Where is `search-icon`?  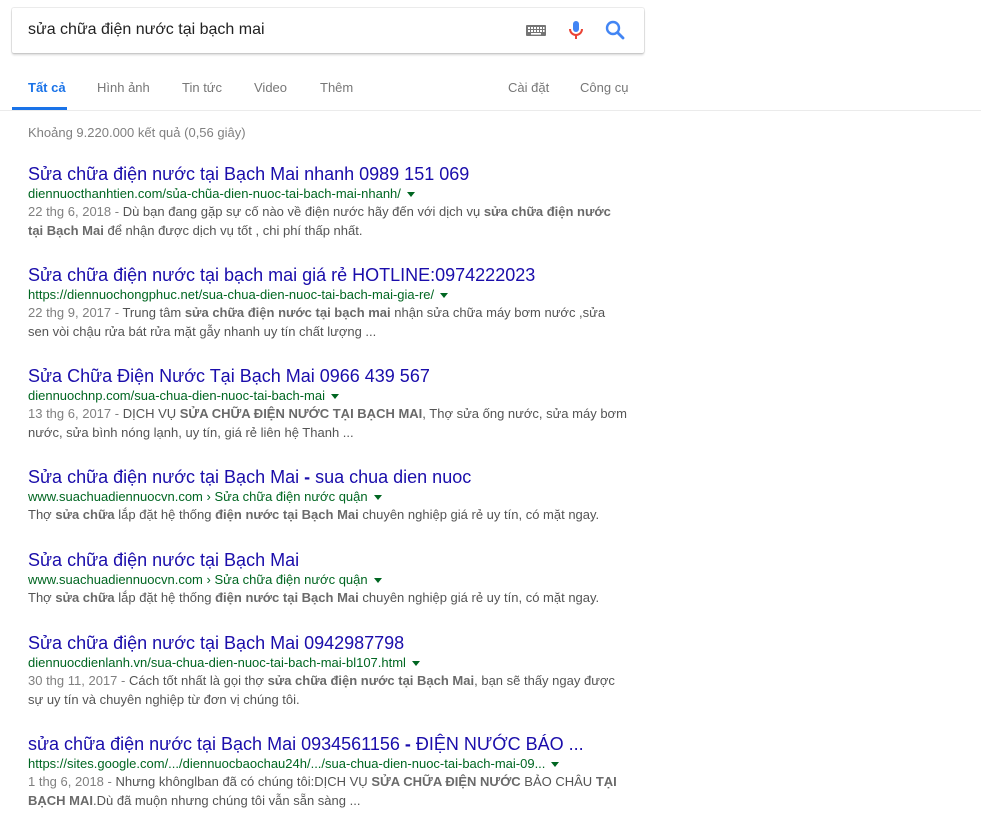
search-icon is located at coordinates (615, 30).